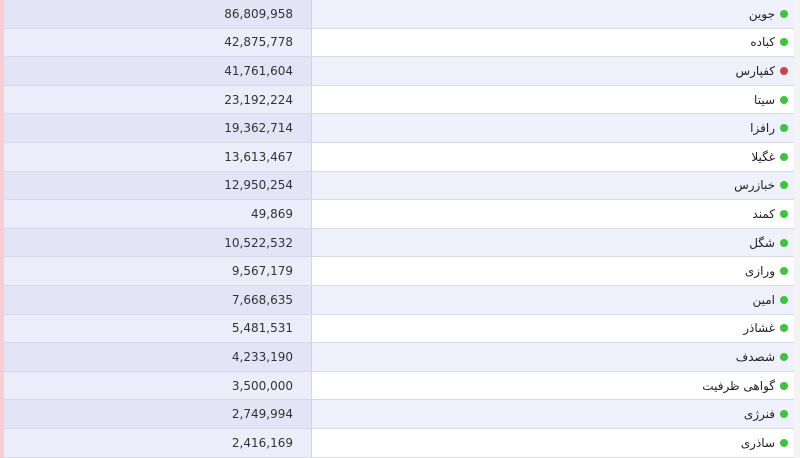 Image resolution: width=800 pixels, height=458 pixels. What do you see at coordinates (759, 414) in the screenshot?
I see `symbol-name: فنرژی` at bounding box center [759, 414].